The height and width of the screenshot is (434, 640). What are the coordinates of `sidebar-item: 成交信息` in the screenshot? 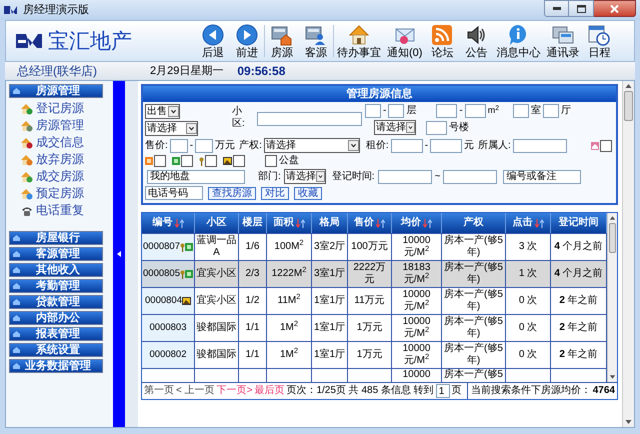 It's located at (67, 142).